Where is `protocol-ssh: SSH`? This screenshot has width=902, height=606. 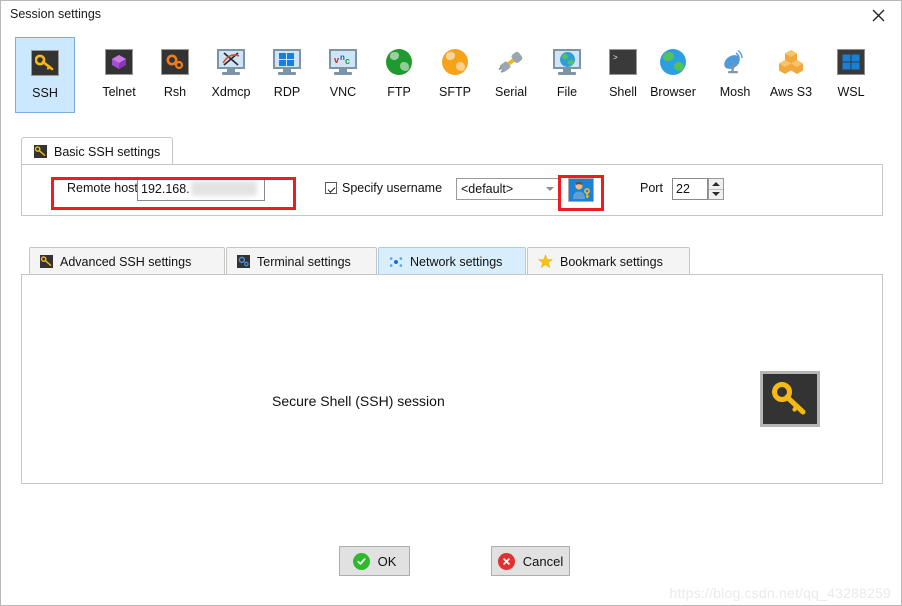
protocol-ssh: SSH is located at coordinates (45, 75).